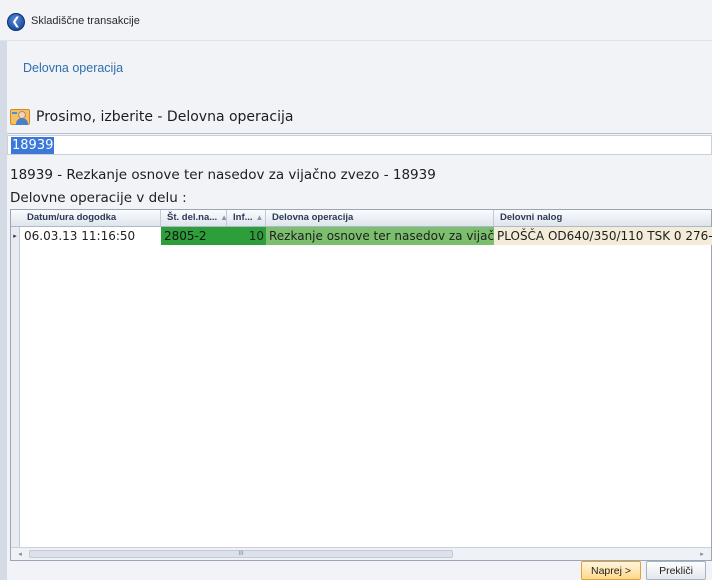 Image resolution: width=712 pixels, height=580 pixels. What do you see at coordinates (33, 145) in the screenshot?
I see `search-input-value: 18939` at bounding box center [33, 145].